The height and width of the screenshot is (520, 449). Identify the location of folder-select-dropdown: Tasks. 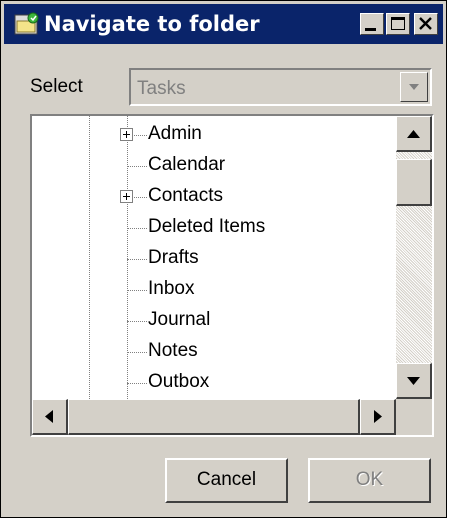
(280, 87).